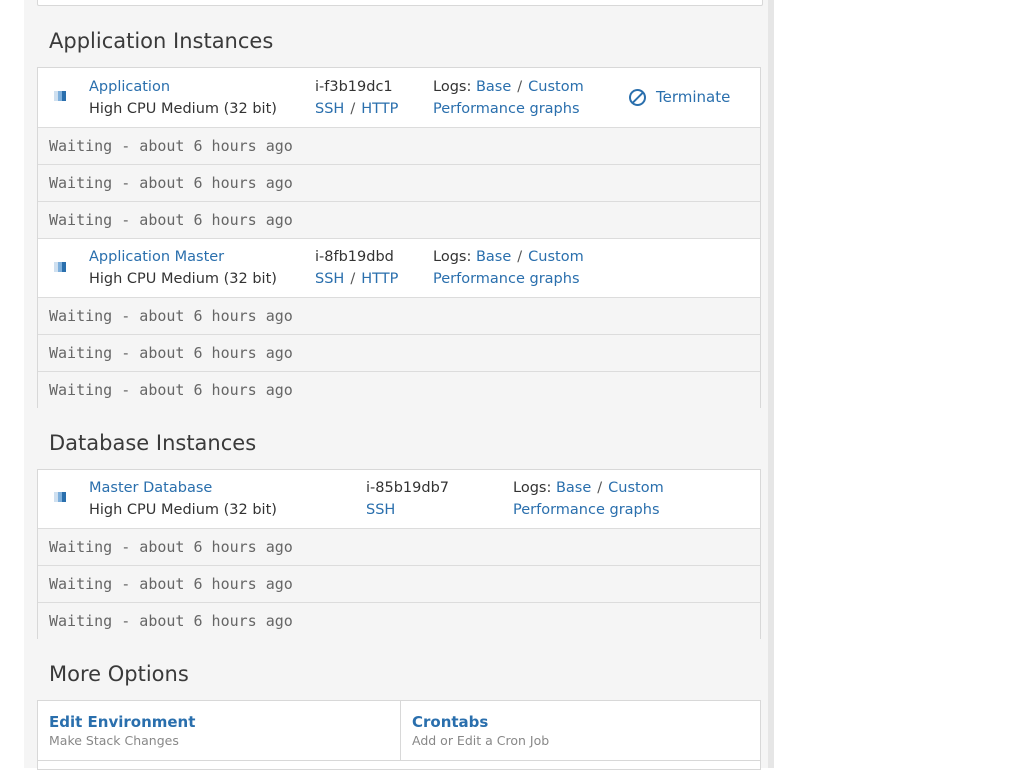  What do you see at coordinates (156, 257) in the screenshot?
I see `instance-name-link: Application Master` at bounding box center [156, 257].